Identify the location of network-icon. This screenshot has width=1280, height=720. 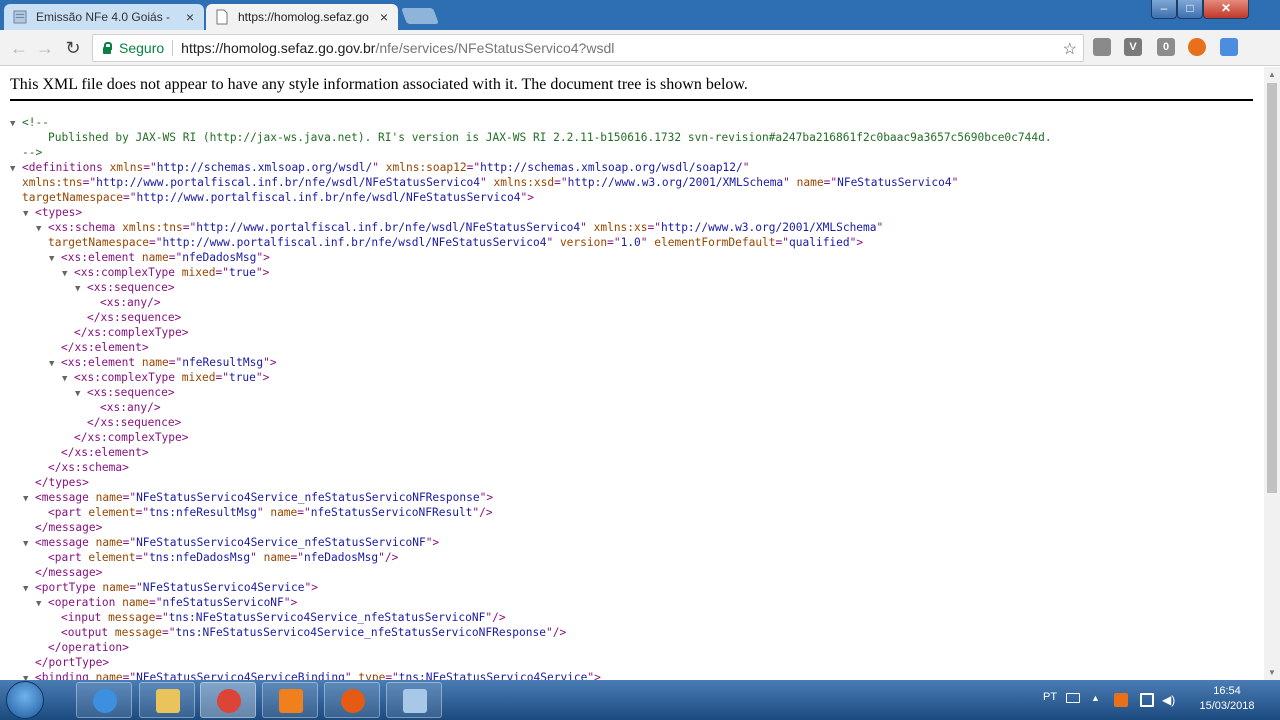
(1147, 700).